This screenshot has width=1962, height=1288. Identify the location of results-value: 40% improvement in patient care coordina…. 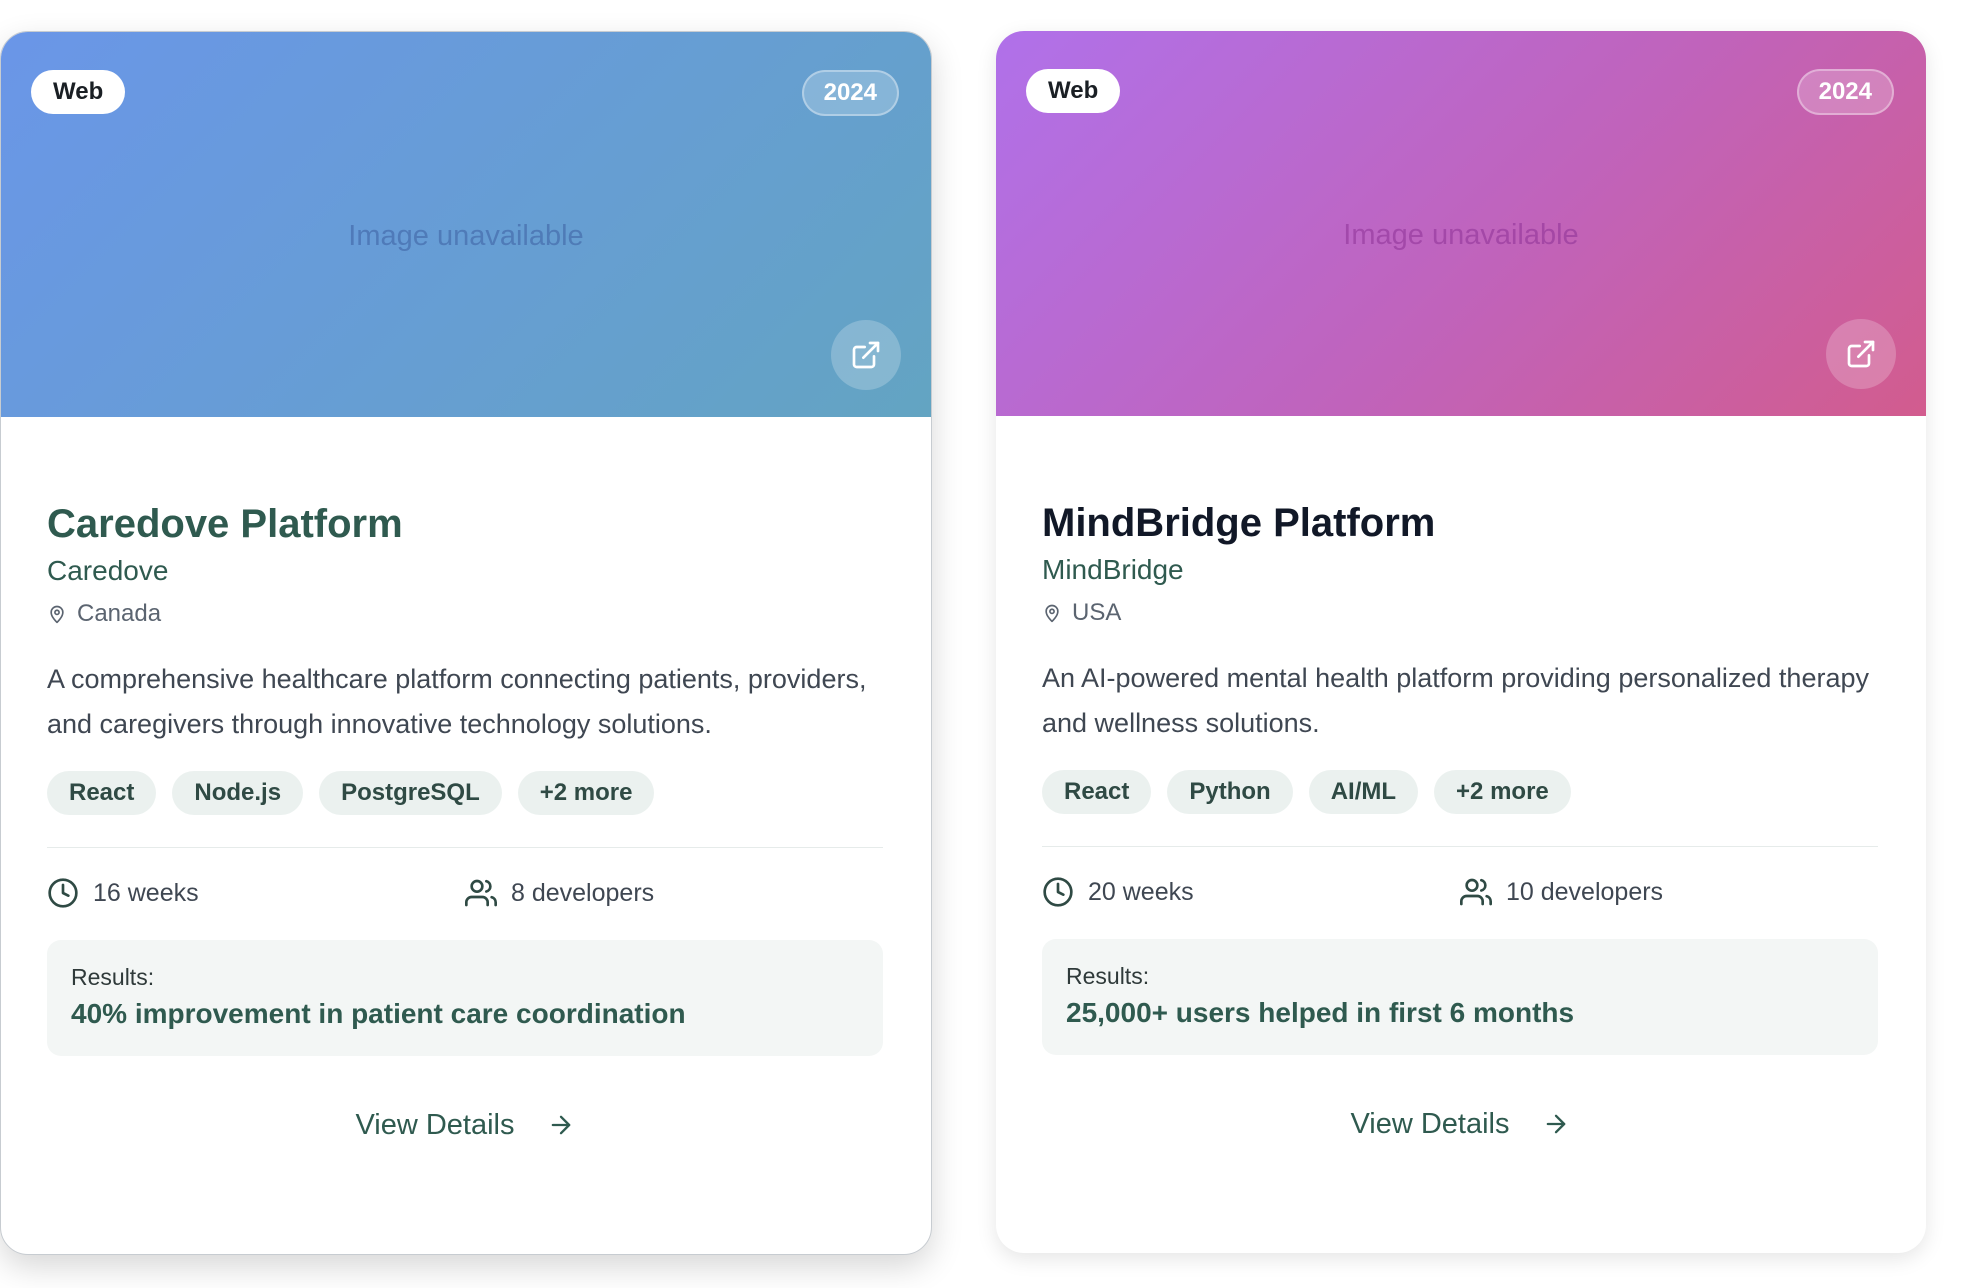
(378, 1013).